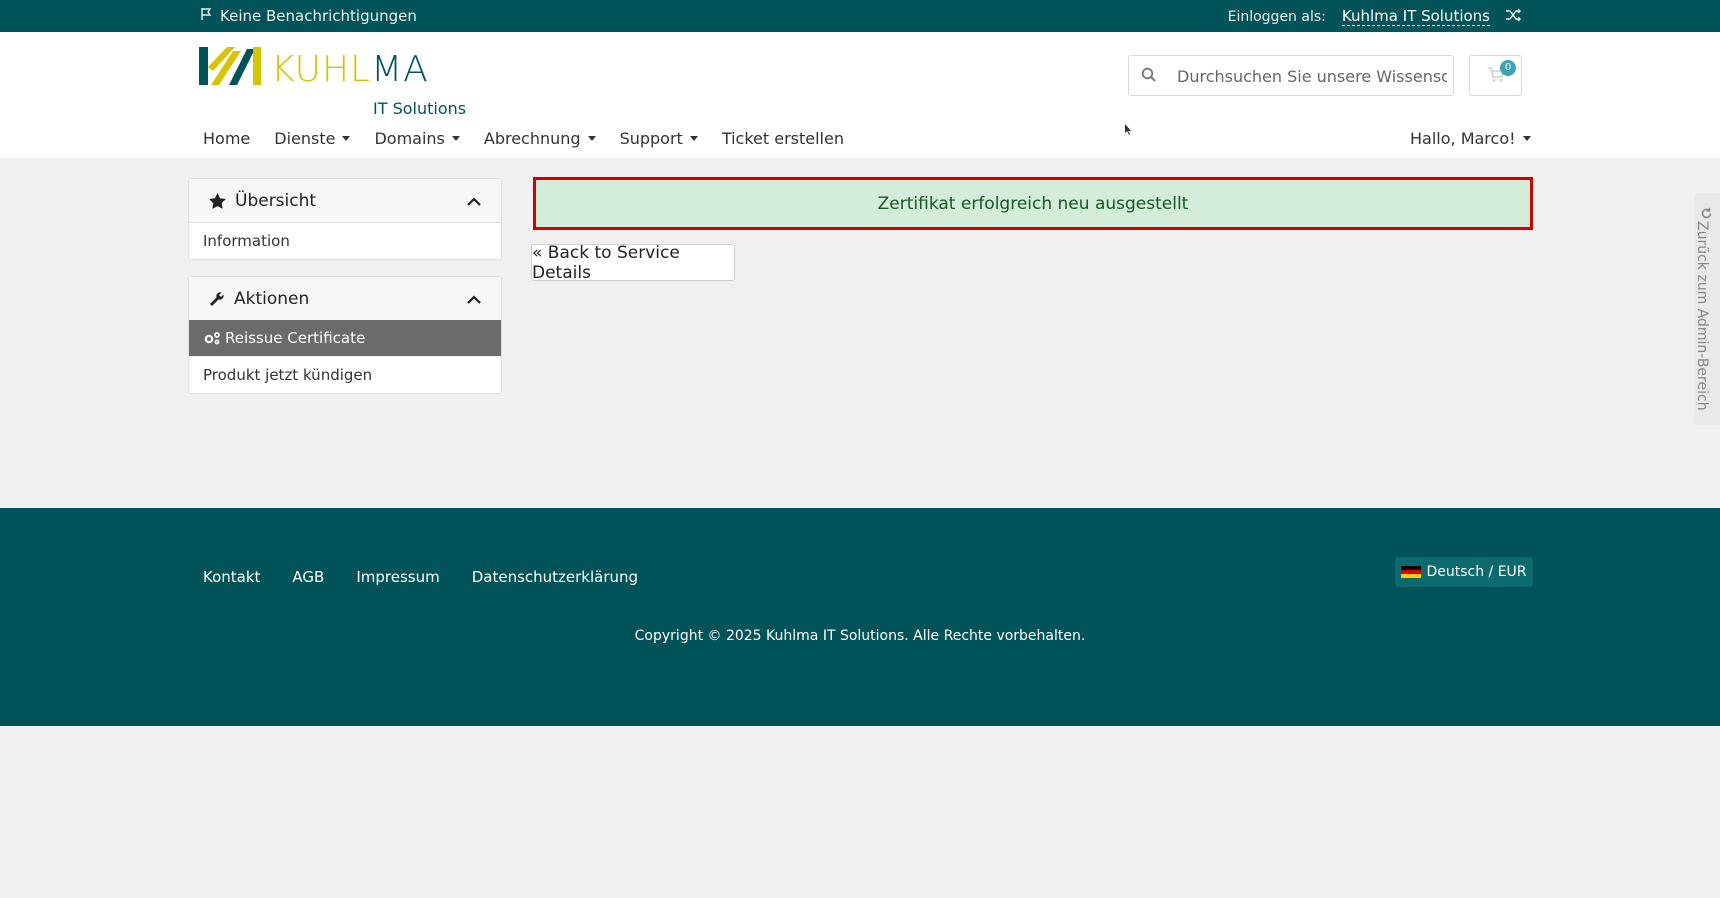 The height and width of the screenshot is (898, 1720). I want to click on user-menu: Hallo, Marco!, so click(1470, 138).